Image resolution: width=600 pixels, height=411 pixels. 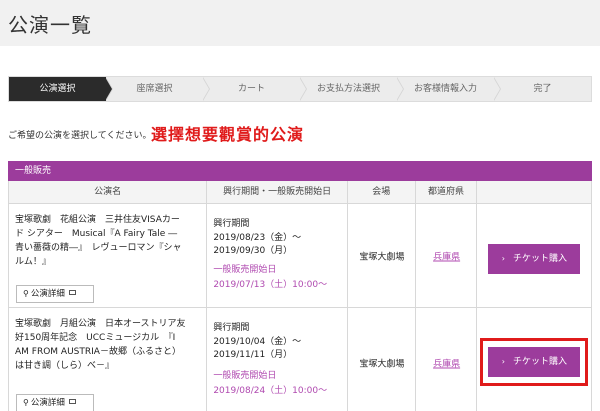 What do you see at coordinates (534, 192) in the screenshot?
I see `header-action` at bounding box center [534, 192].